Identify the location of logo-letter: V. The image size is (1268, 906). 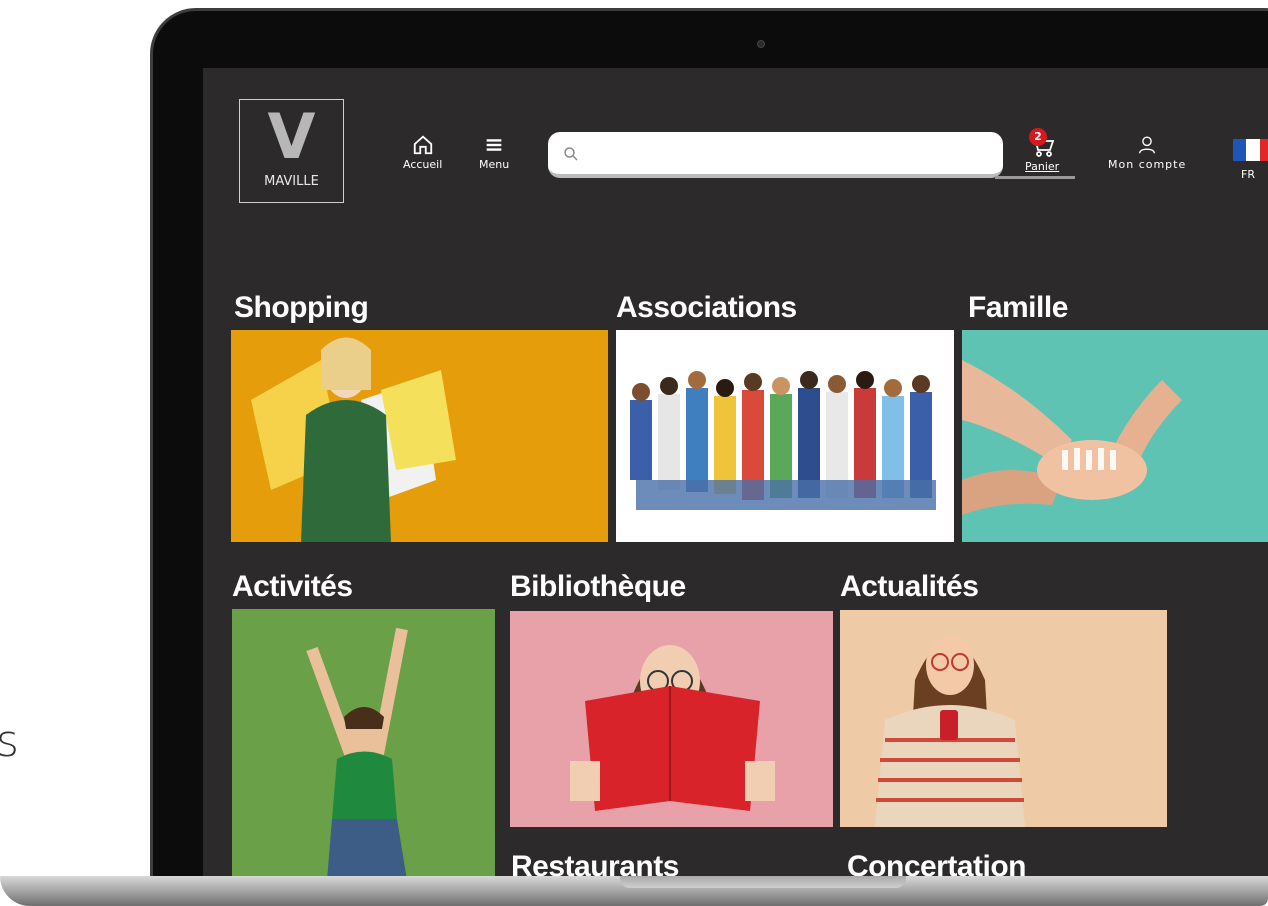
(291, 136).